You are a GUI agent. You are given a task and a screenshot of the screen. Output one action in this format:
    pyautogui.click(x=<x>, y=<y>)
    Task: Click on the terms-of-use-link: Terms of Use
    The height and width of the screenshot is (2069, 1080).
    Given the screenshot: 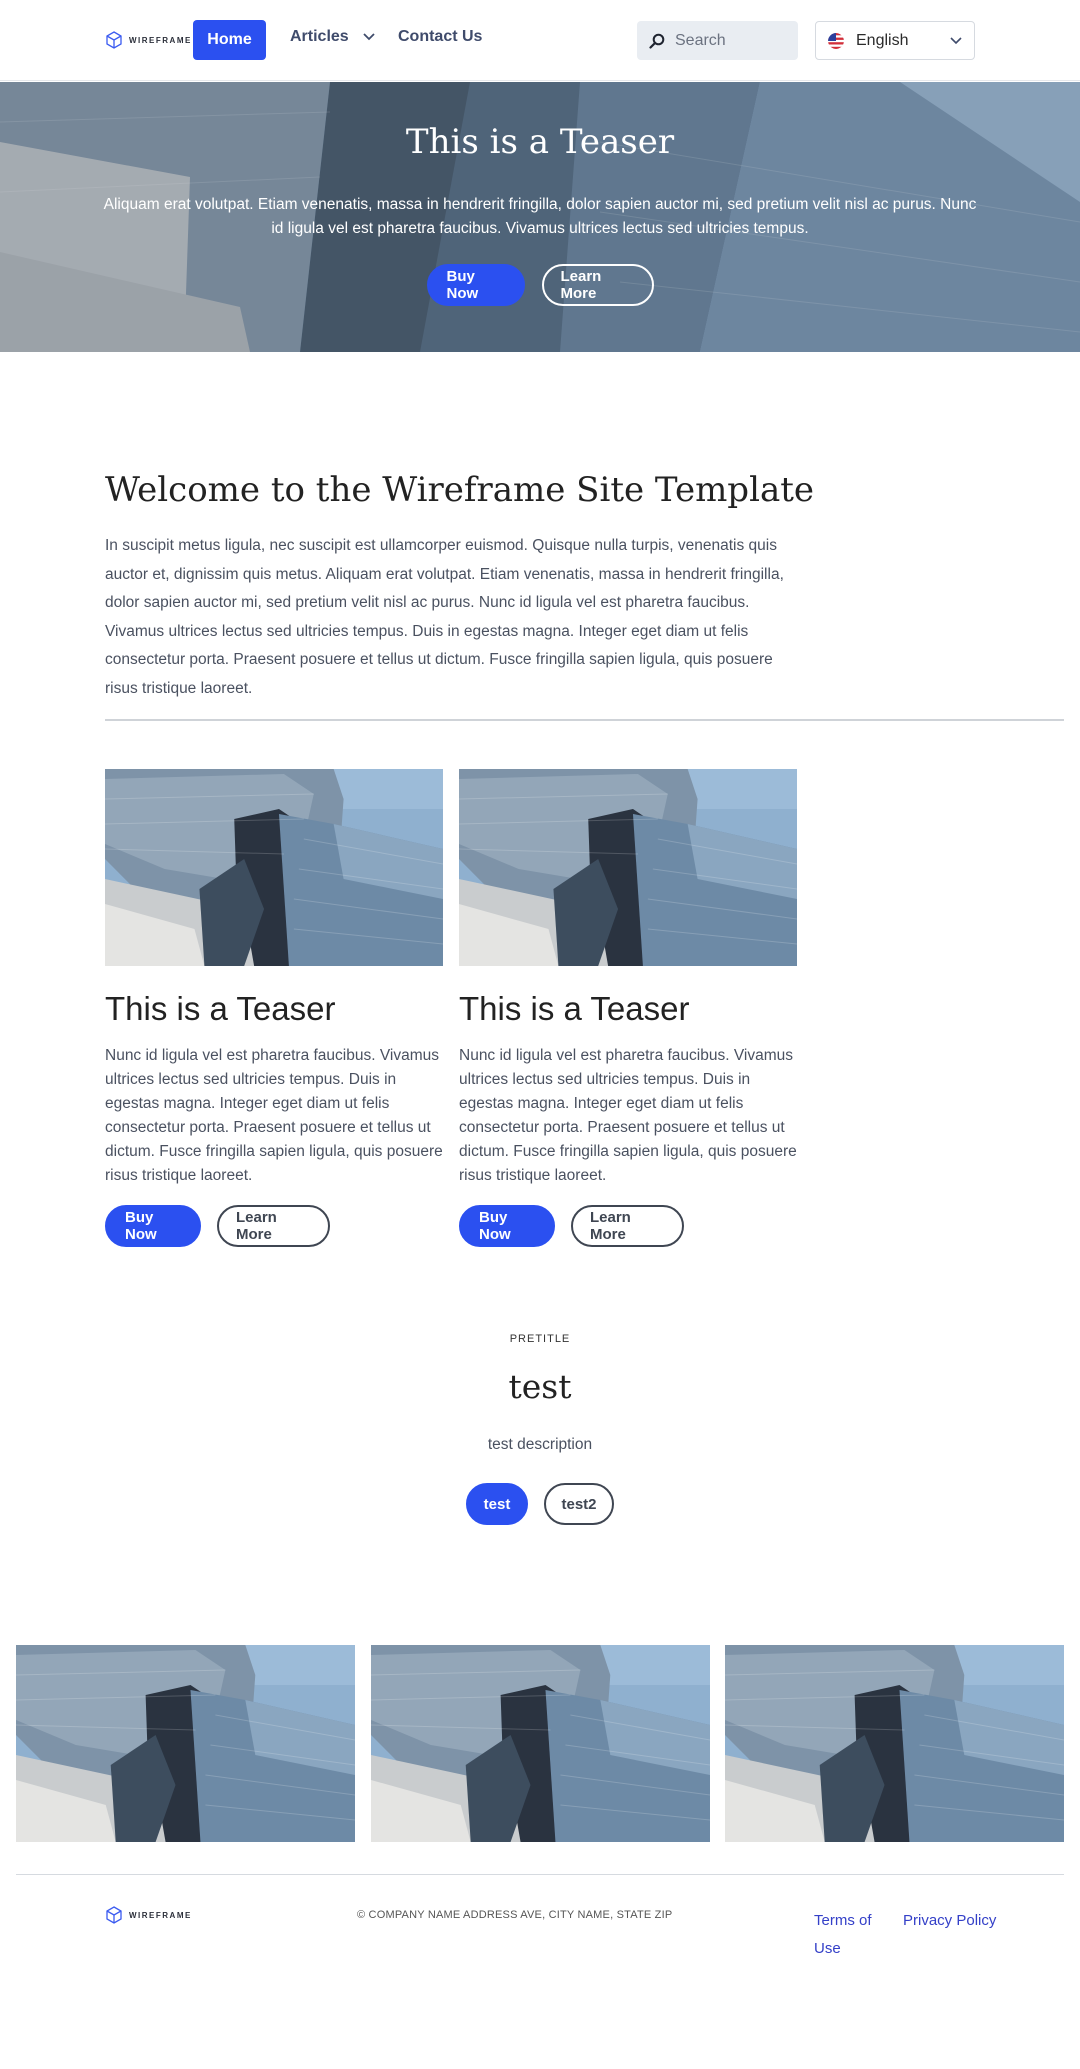 What is the action you would take?
    pyautogui.click(x=843, y=1935)
    